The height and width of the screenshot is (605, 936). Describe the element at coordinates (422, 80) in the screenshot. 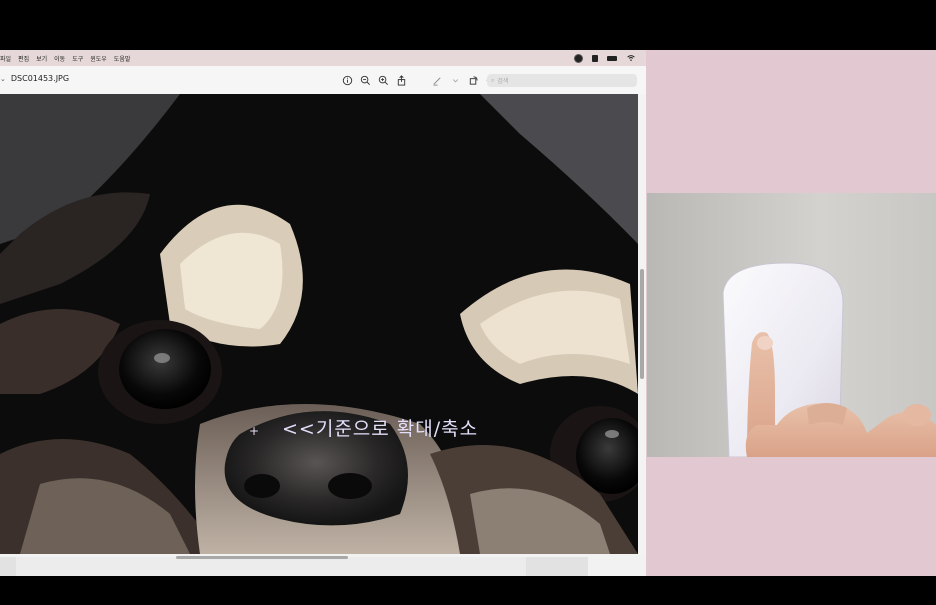

I see `toolbar-icons` at that location.